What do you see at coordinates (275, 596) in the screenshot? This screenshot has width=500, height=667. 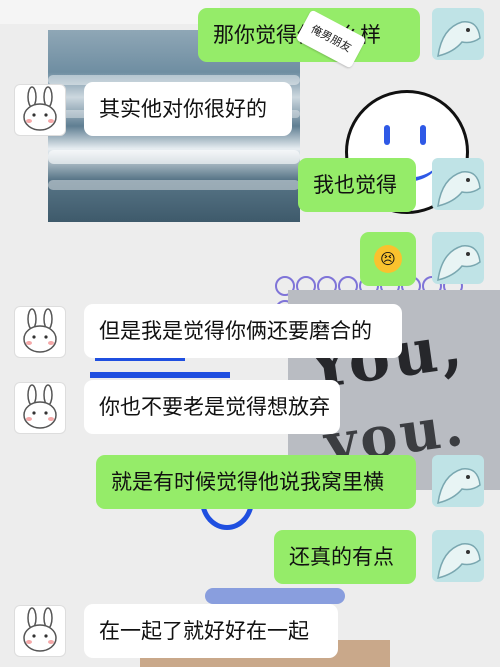 I see `blue-cloud-doodle` at bounding box center [275, 596].